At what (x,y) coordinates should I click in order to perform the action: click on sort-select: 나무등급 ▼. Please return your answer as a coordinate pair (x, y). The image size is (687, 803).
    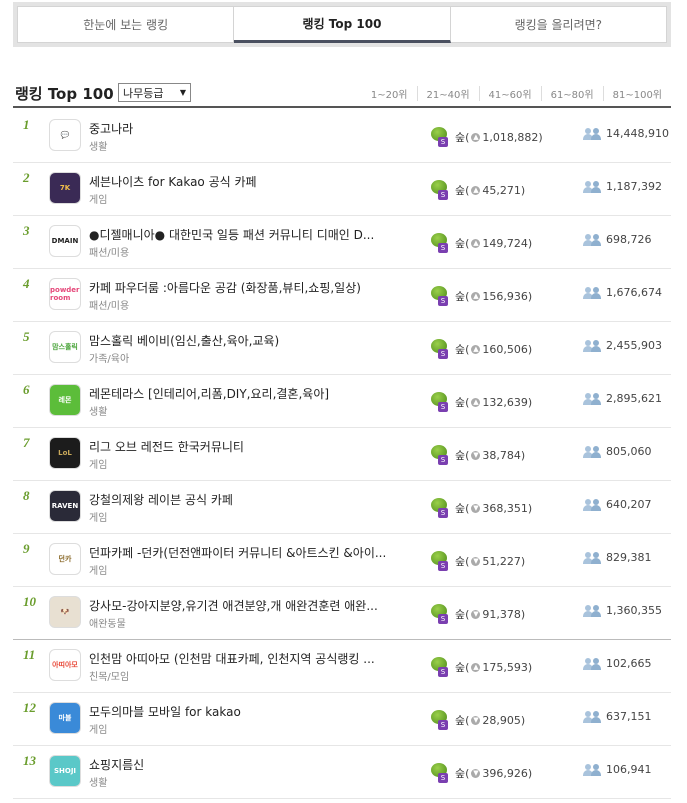
    Looking at the image, I should click on (154, 92).